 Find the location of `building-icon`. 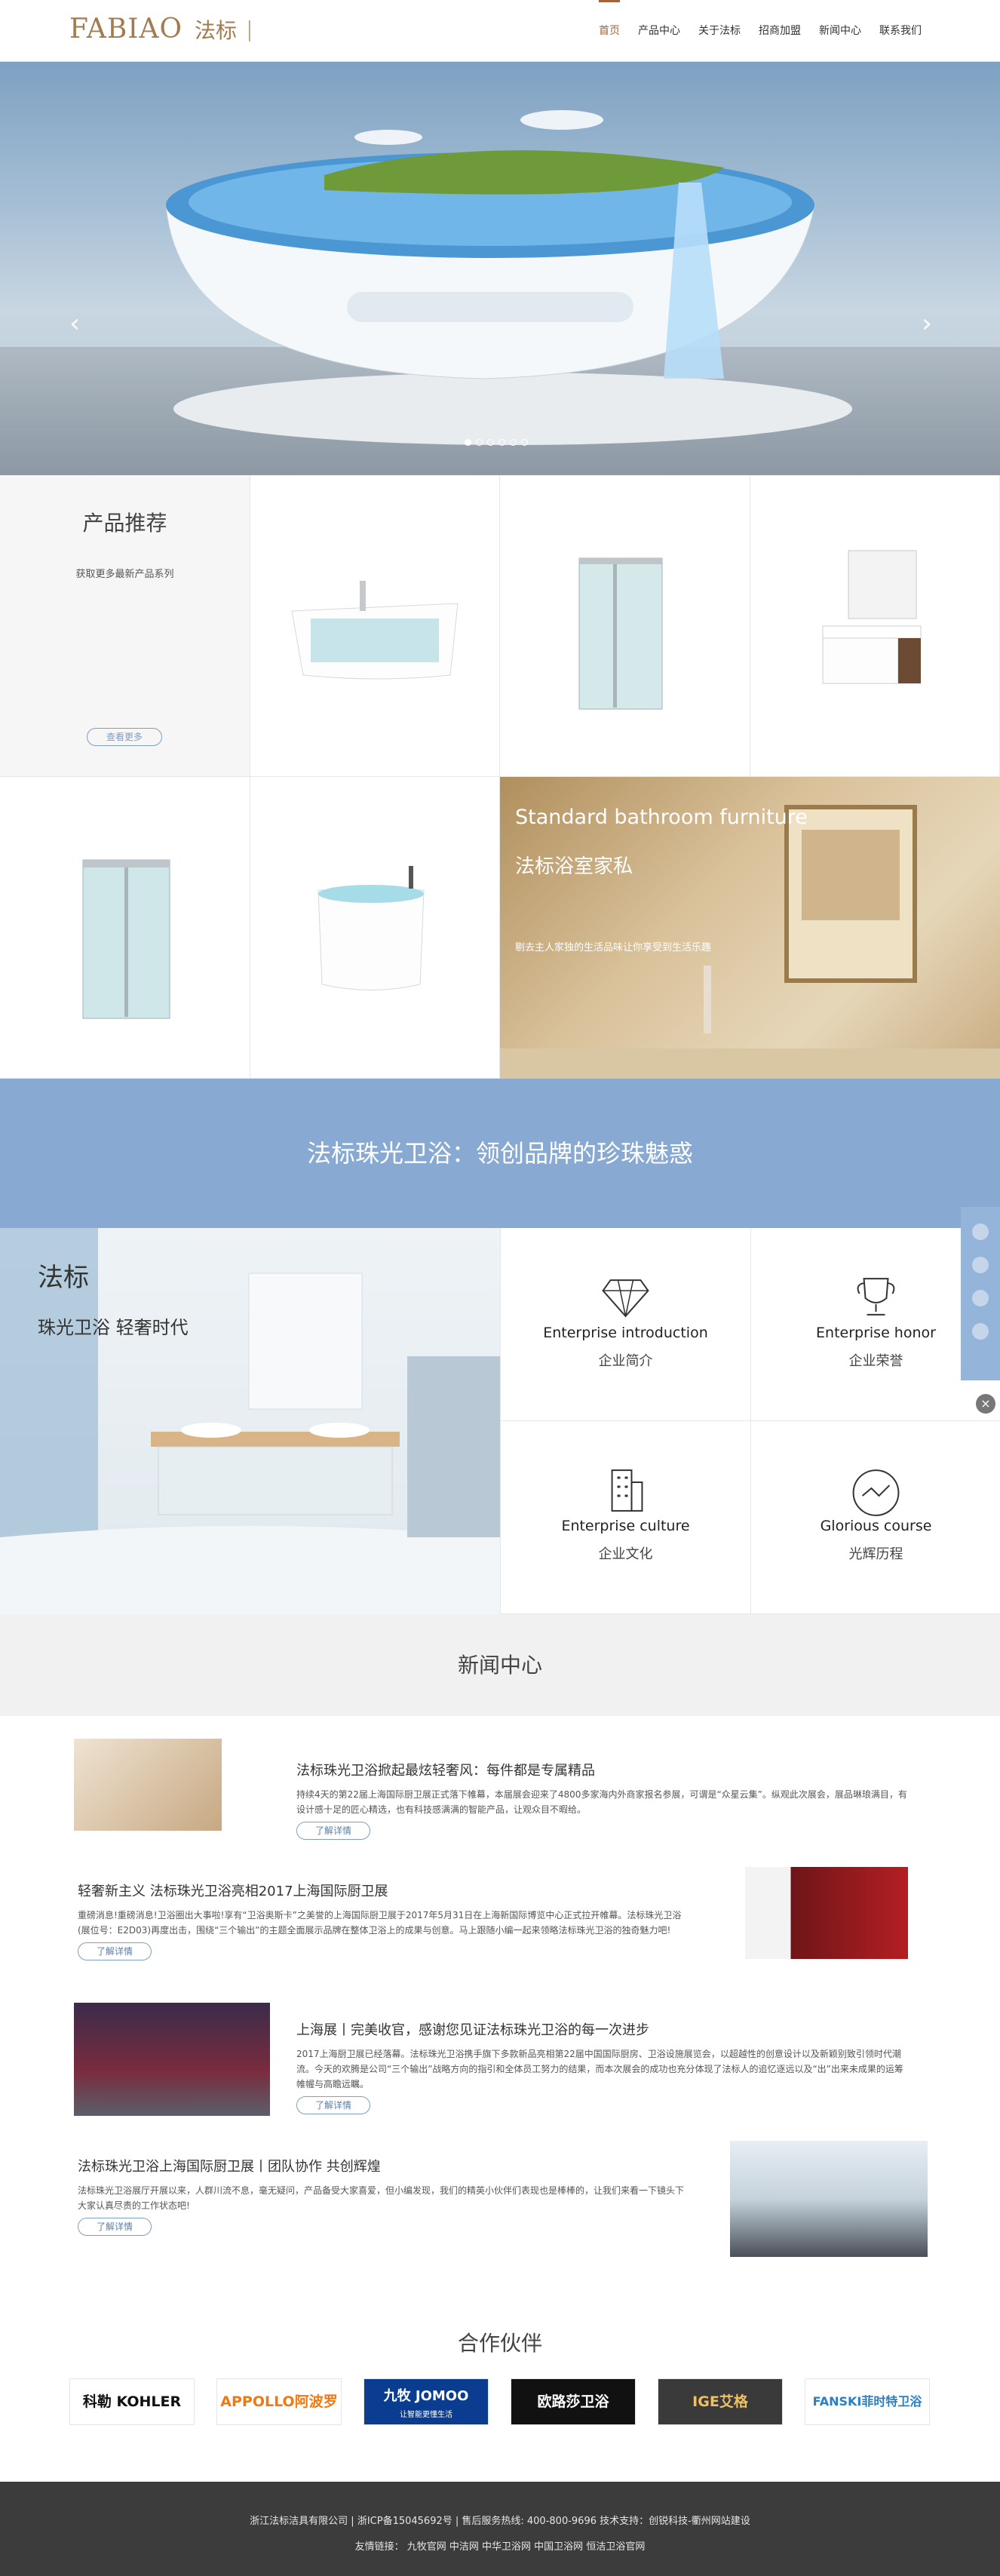

building-icon is located at coordinates (627, 1490).